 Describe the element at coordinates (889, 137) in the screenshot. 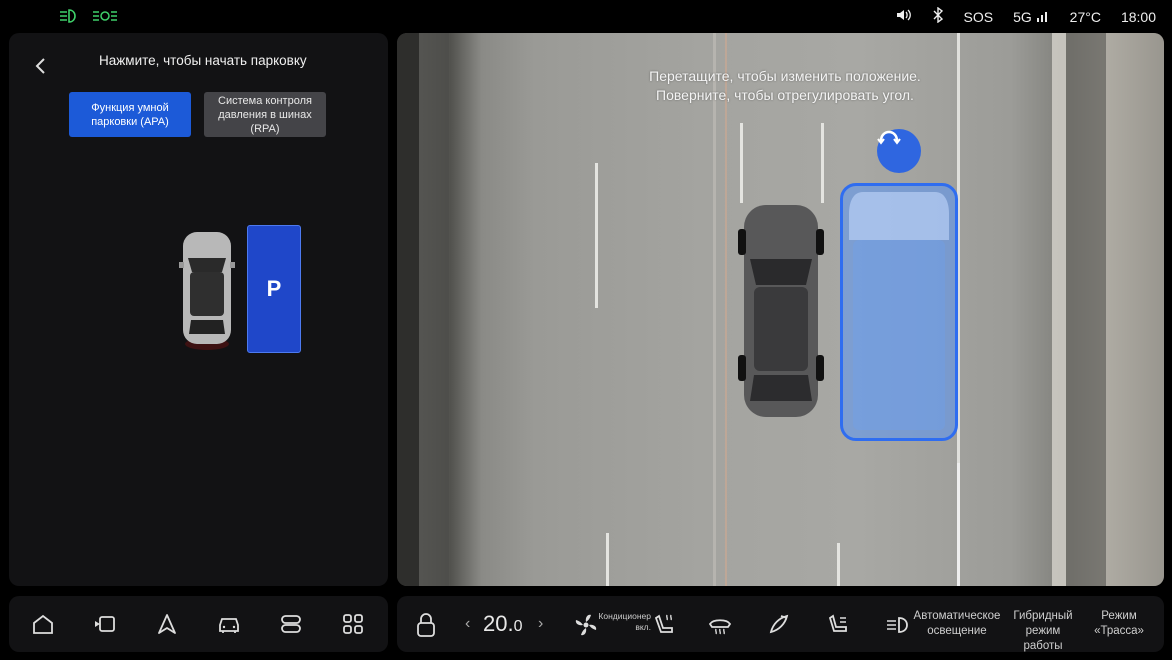

I see `rotate-icon` at that location.